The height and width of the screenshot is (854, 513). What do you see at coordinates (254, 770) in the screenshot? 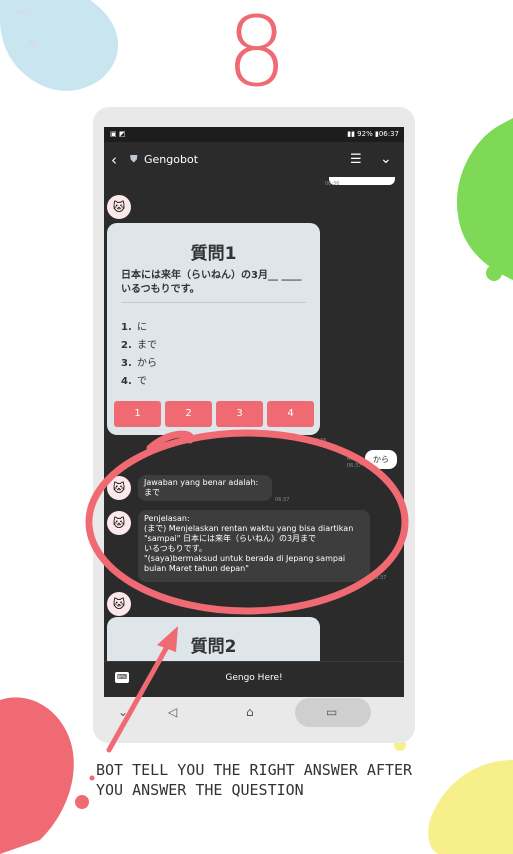
I see `caption-line: BOT TELL YOU THE RIGHT ANSWER AFTER` at bounding box center [254, 770].